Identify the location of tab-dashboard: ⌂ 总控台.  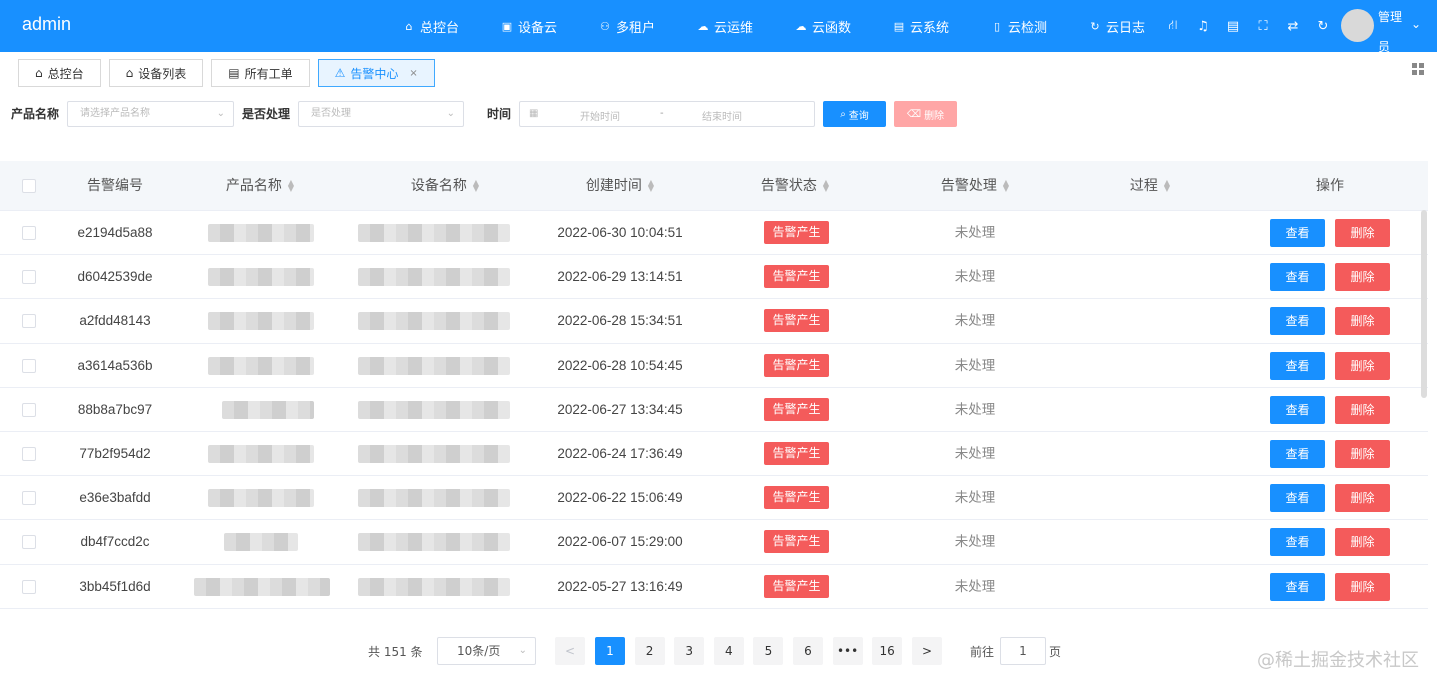
(59, 73).